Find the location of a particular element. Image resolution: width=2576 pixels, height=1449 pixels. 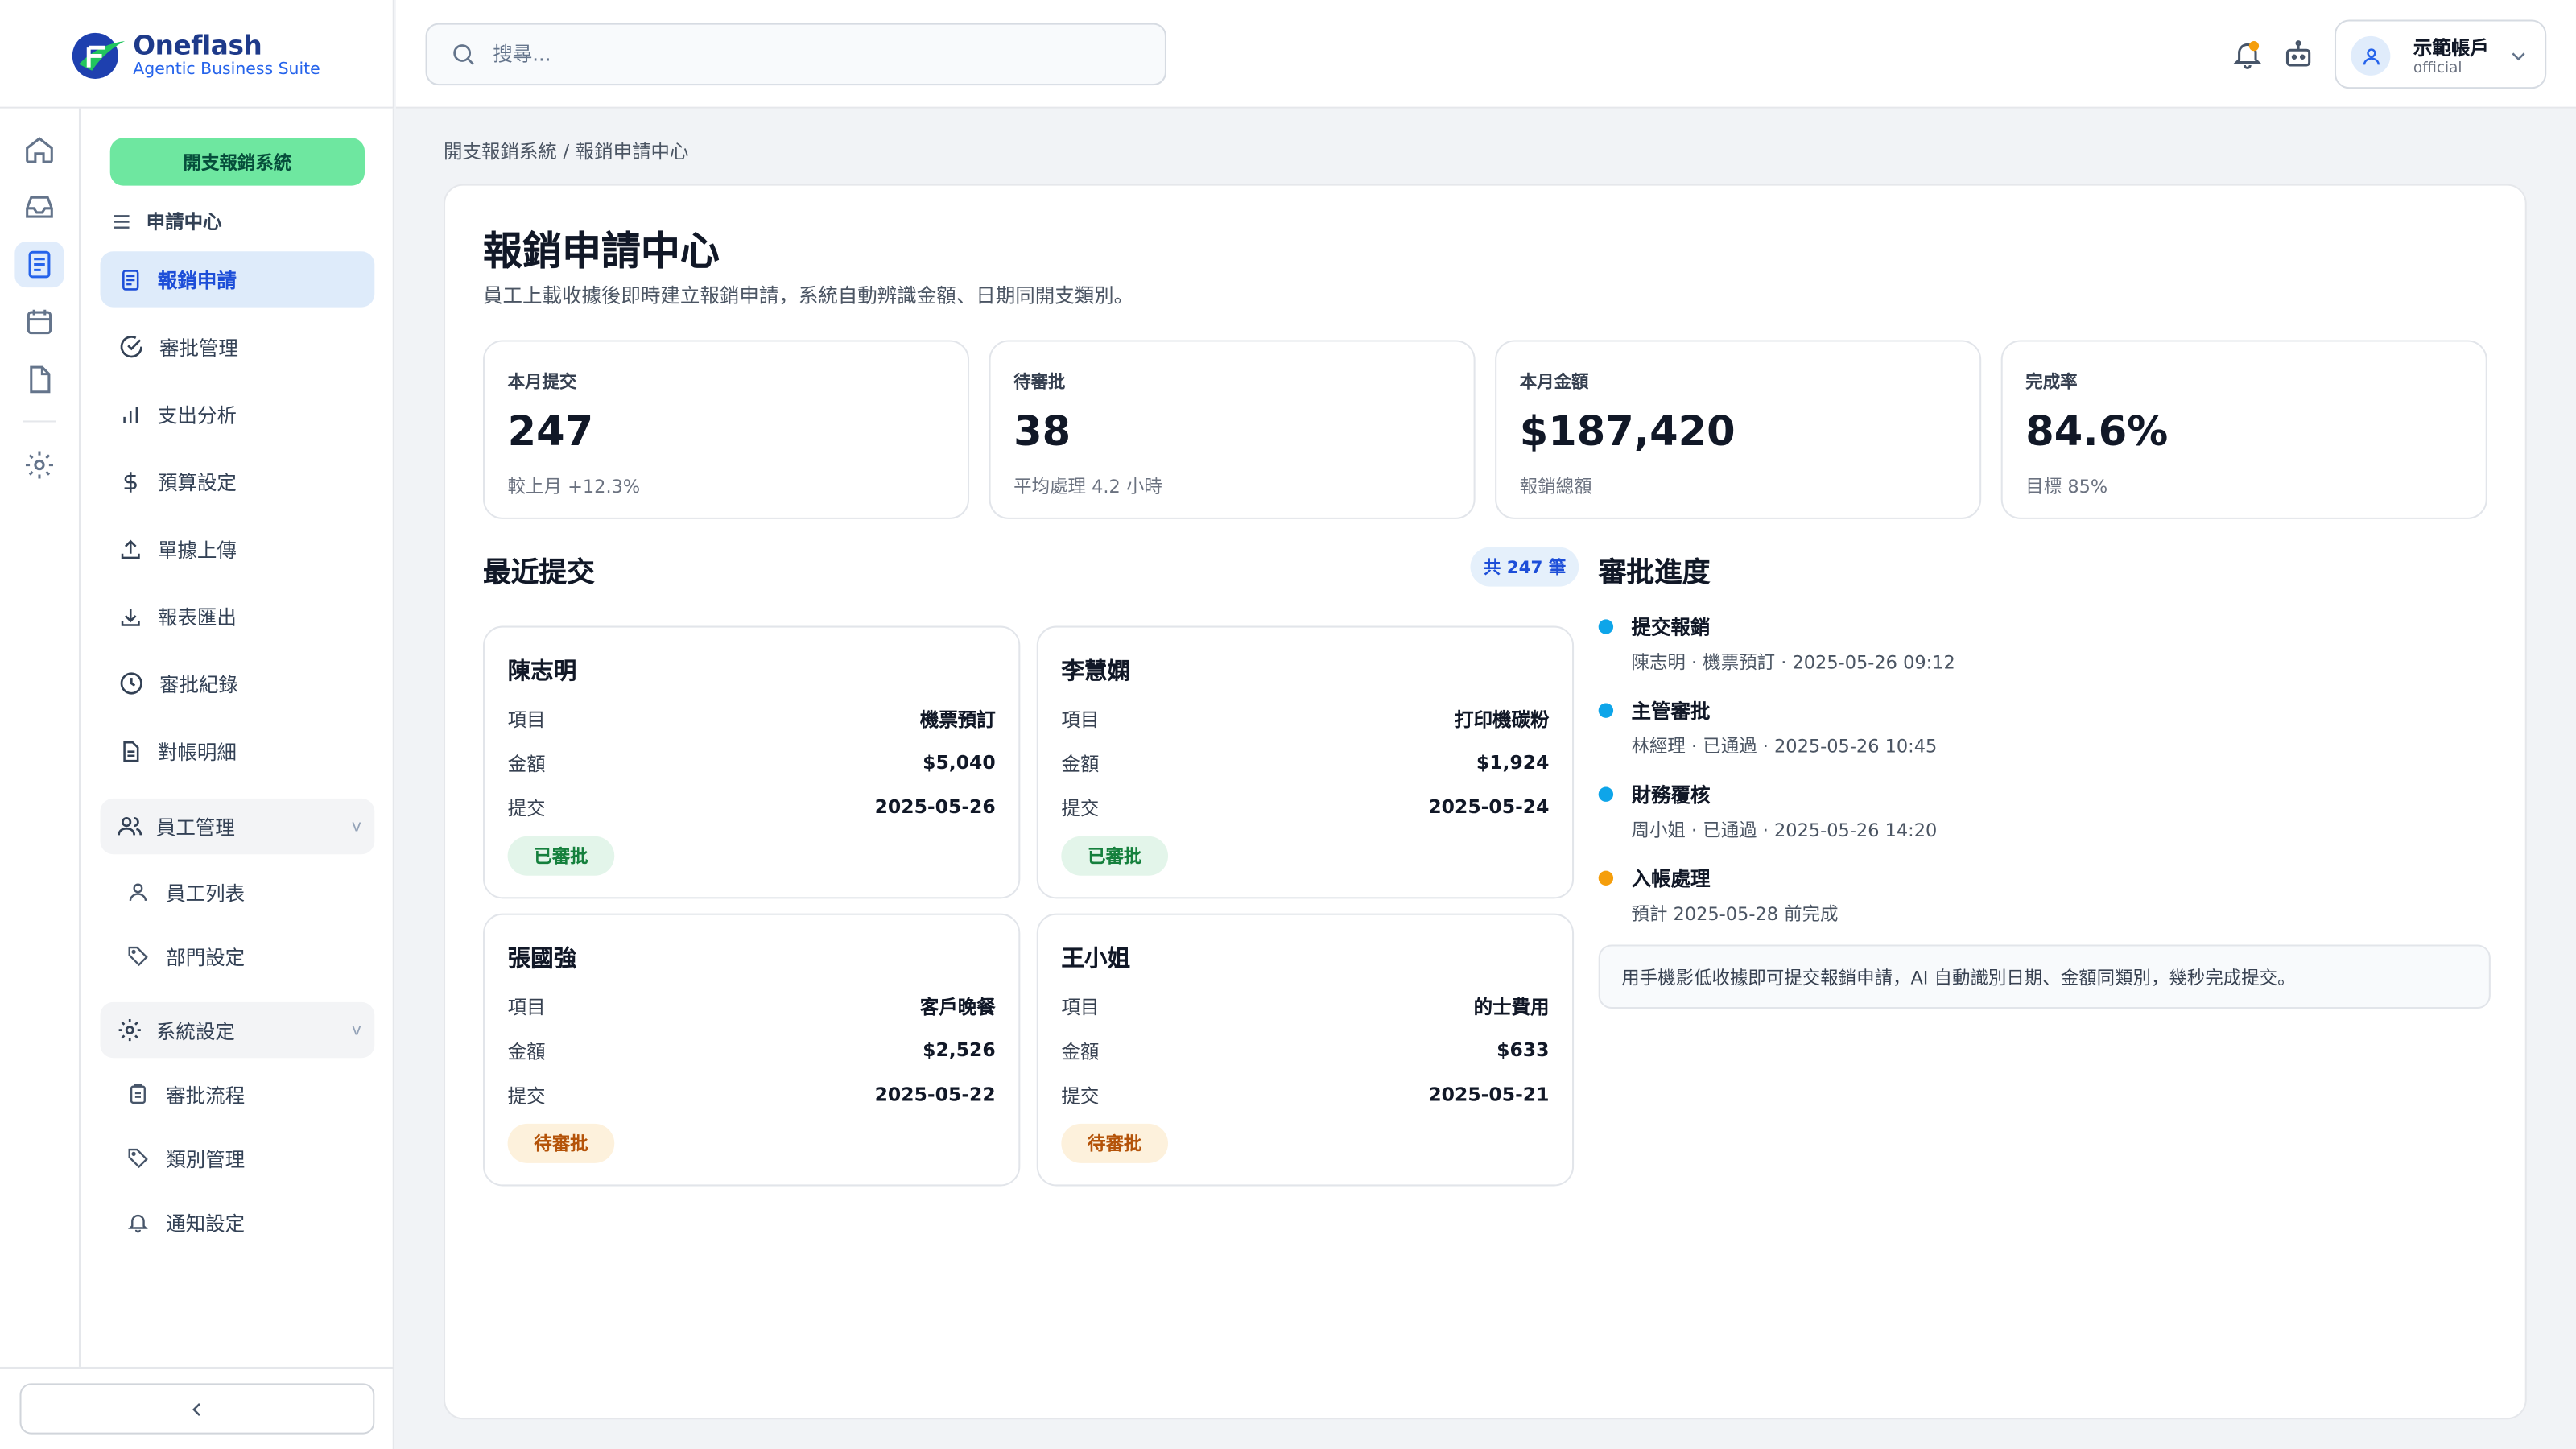

nav-section-label: 申請中心 is located at coordinates (184, 221).